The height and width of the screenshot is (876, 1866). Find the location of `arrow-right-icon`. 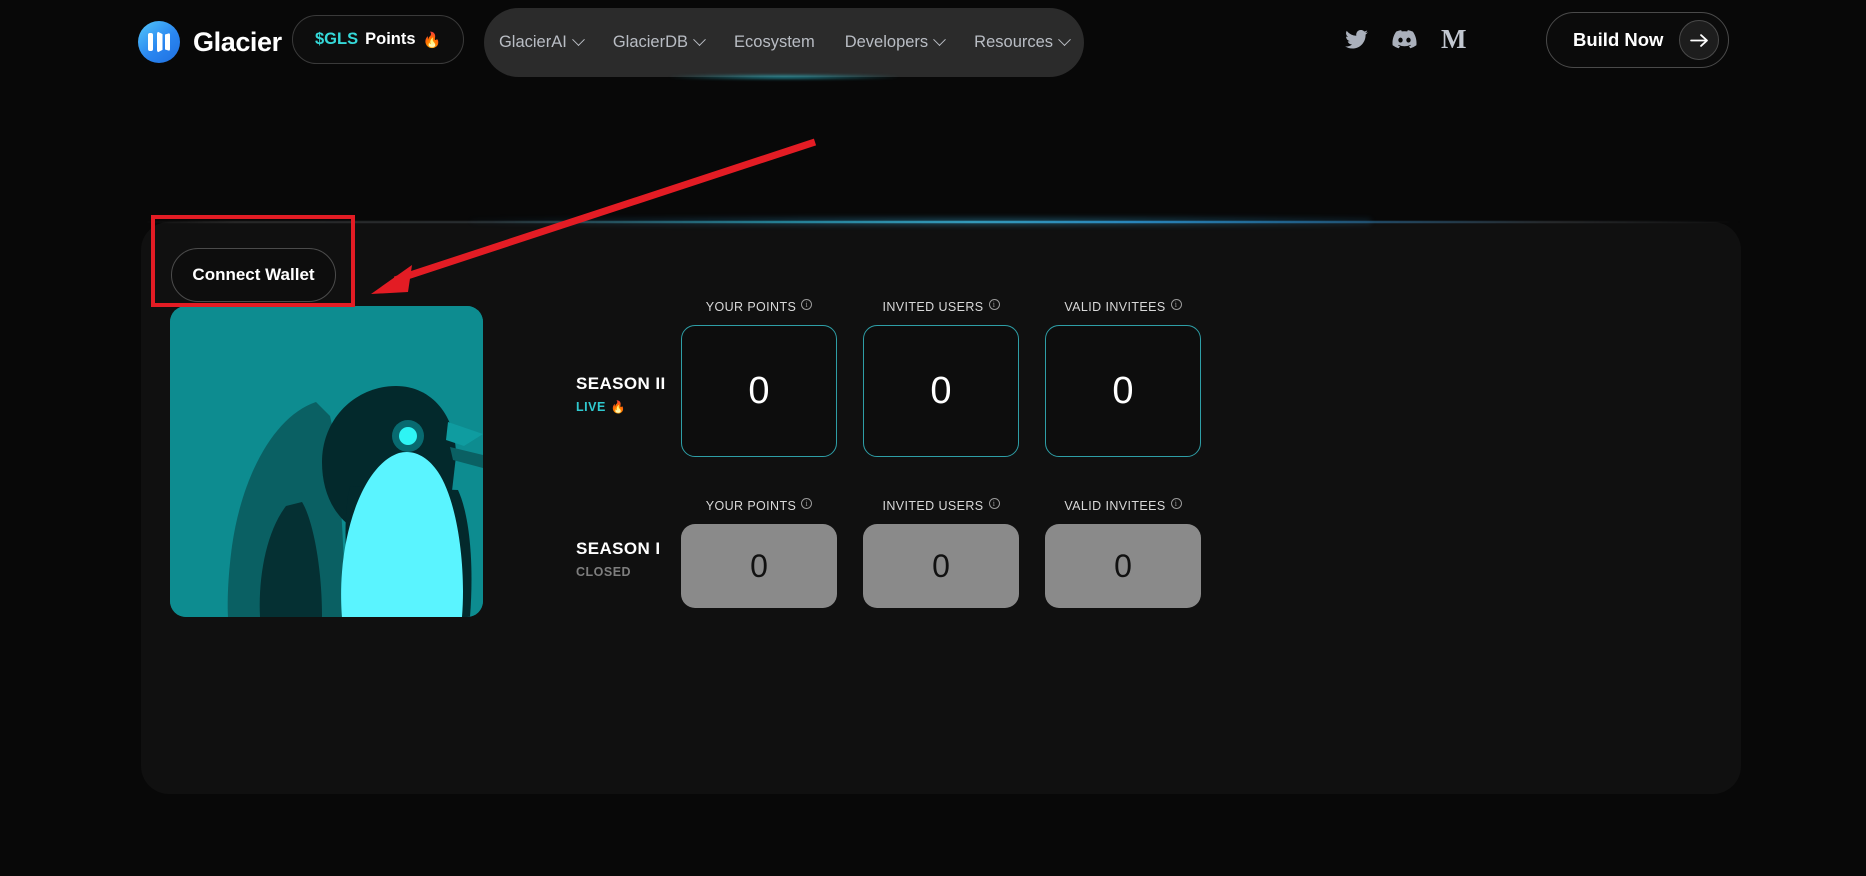

arrow-right-icon is located at coordinates (1699, 40).